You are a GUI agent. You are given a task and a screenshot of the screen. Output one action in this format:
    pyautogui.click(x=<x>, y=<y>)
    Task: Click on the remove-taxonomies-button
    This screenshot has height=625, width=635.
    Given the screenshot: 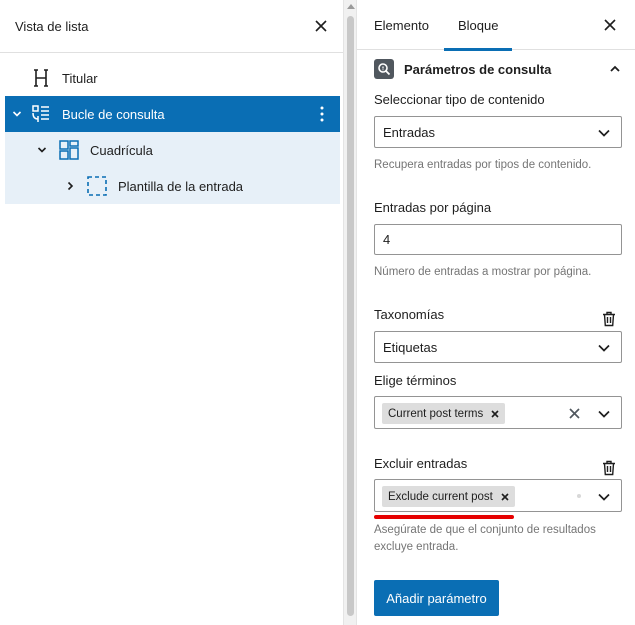 What is the action you would take?
    pyautogui.click(x=609, y=319)
    